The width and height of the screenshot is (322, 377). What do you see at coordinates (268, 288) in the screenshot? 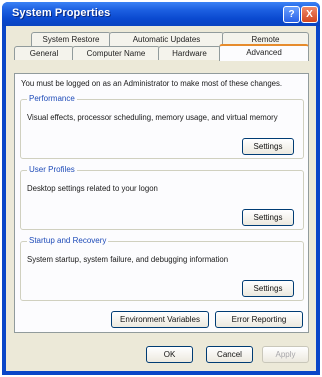
I see `startup-recovery-settings-button: Settings` at bounding box center [268, 288].